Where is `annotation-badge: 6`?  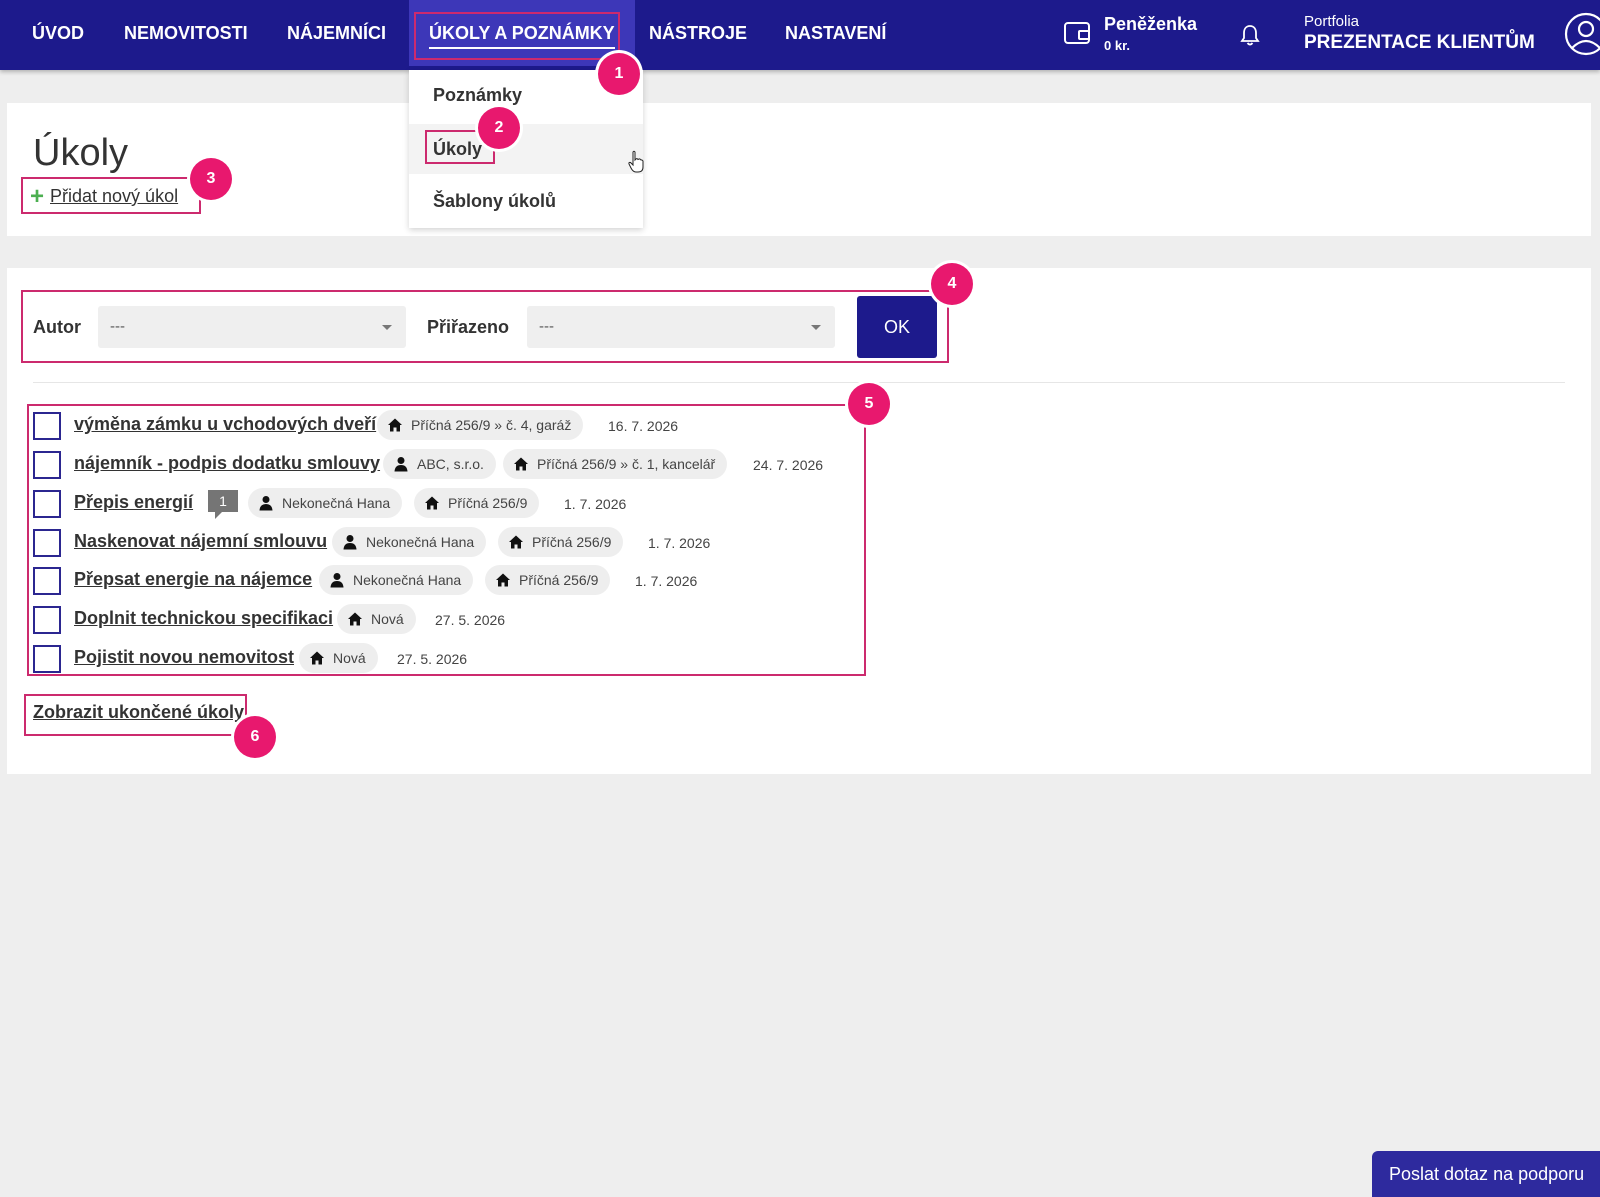 annotation-badge: 6 is located at coordinates (255, 737).